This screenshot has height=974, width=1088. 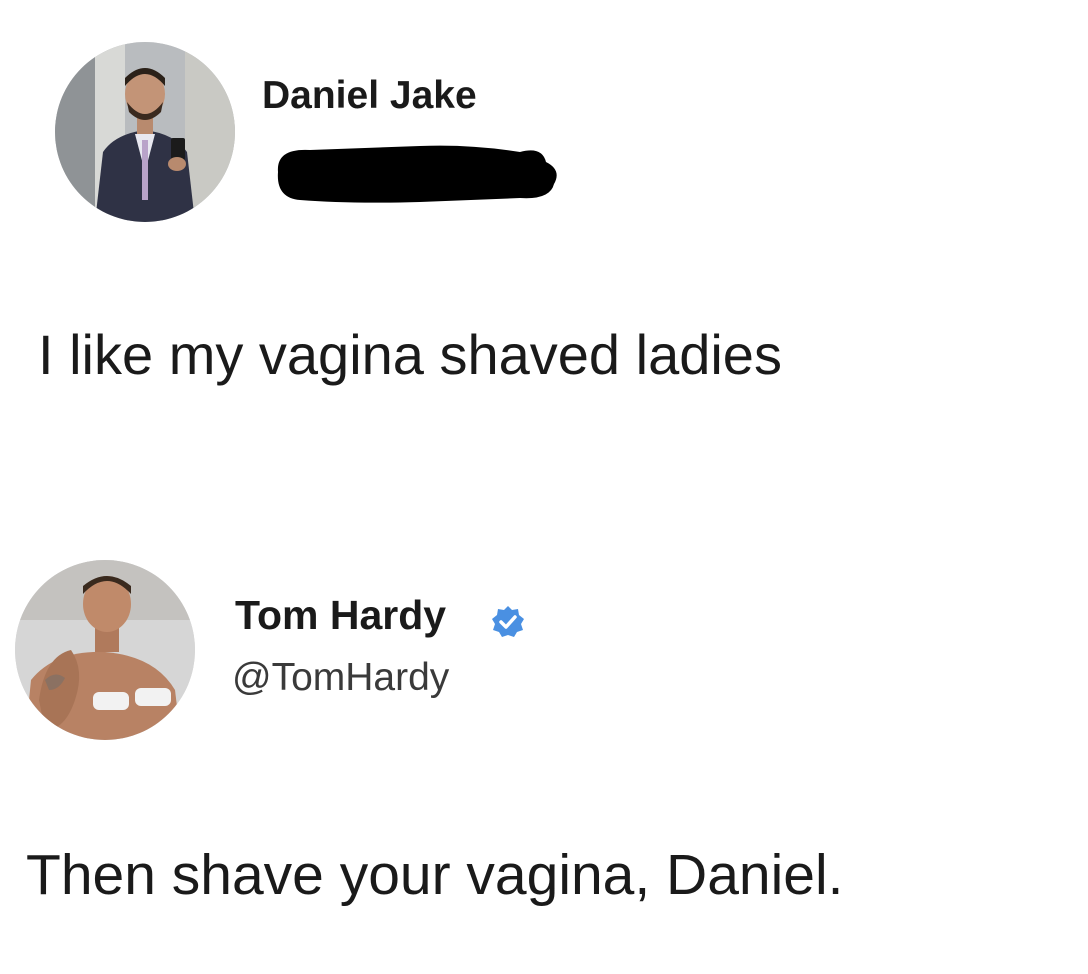 What do you see at coordinates (410, 354) in the screenshot?
I see `post-text: I like my vagina shaved ladies` at bounding box center [410, 354].